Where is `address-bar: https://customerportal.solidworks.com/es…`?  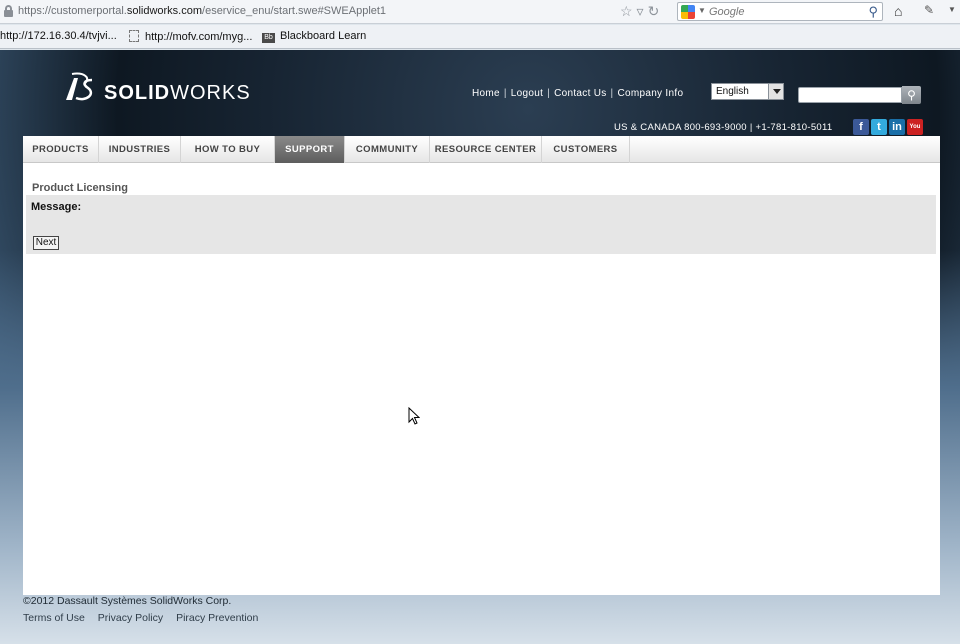
address-bar: https://customerportal.solidworks.com/es… is located at coordinates (480, 12).